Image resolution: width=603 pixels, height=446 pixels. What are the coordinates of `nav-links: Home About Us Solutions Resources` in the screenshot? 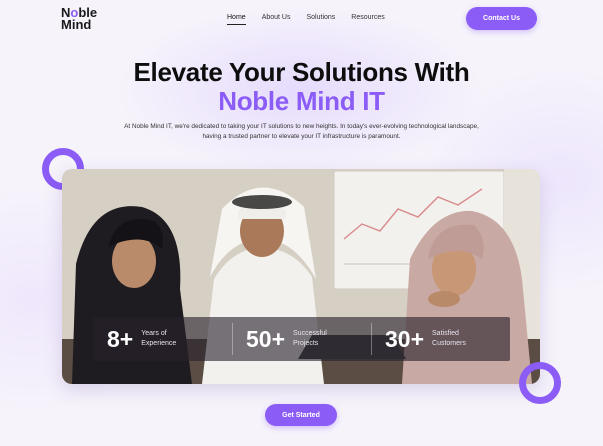 It's located at (314, 19).